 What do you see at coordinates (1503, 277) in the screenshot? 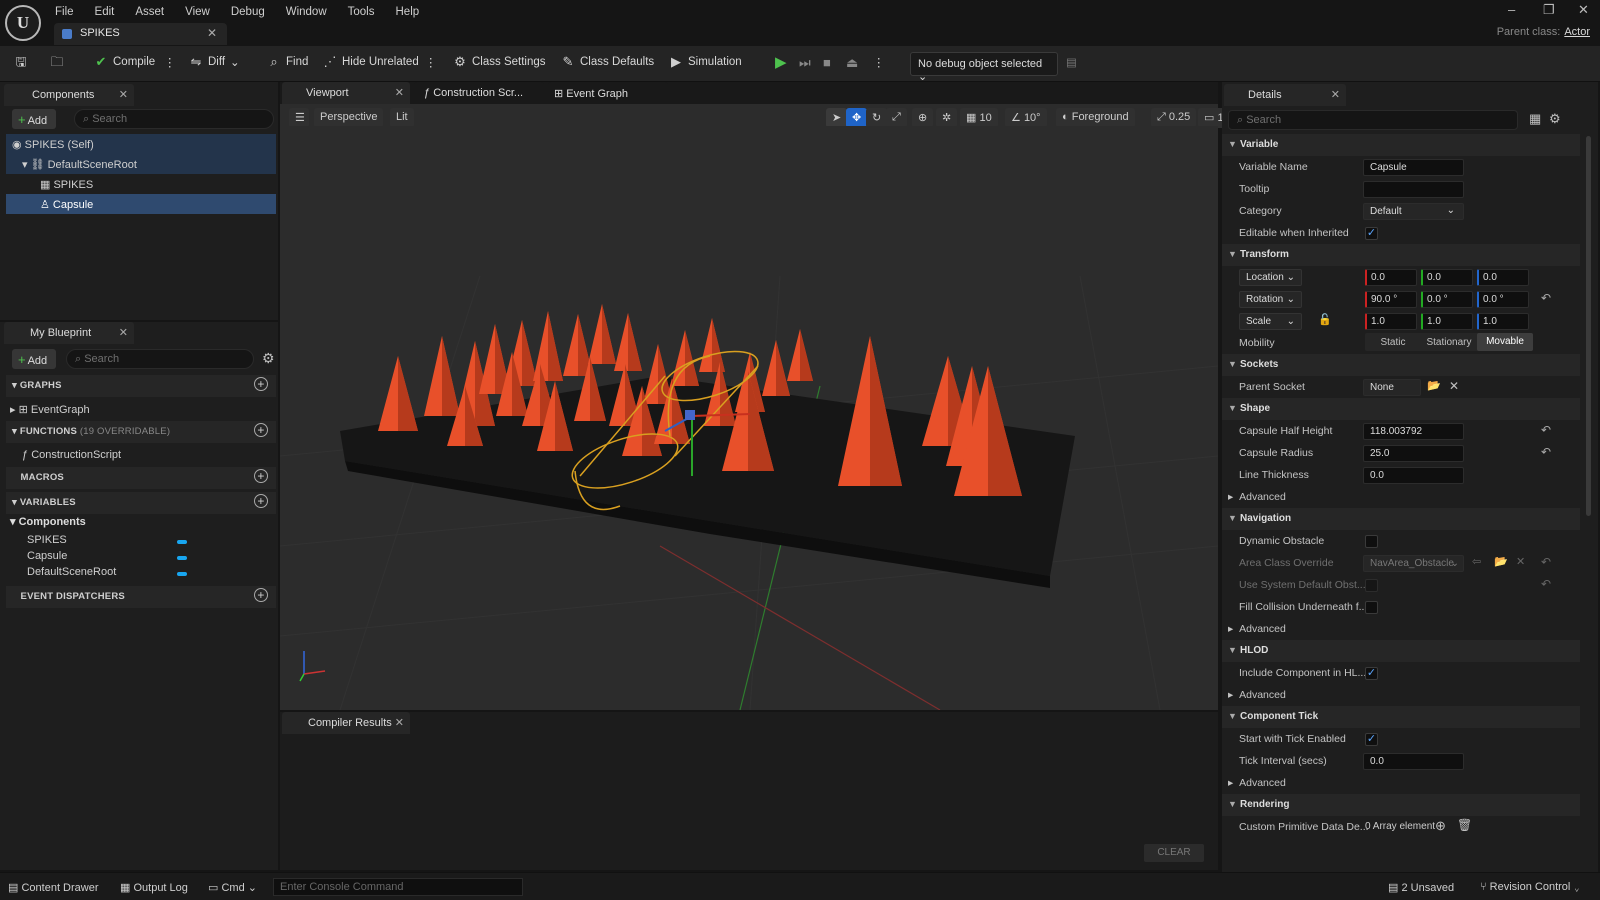
I see `location-z: 0.0` at bounding box center [1503, 277].